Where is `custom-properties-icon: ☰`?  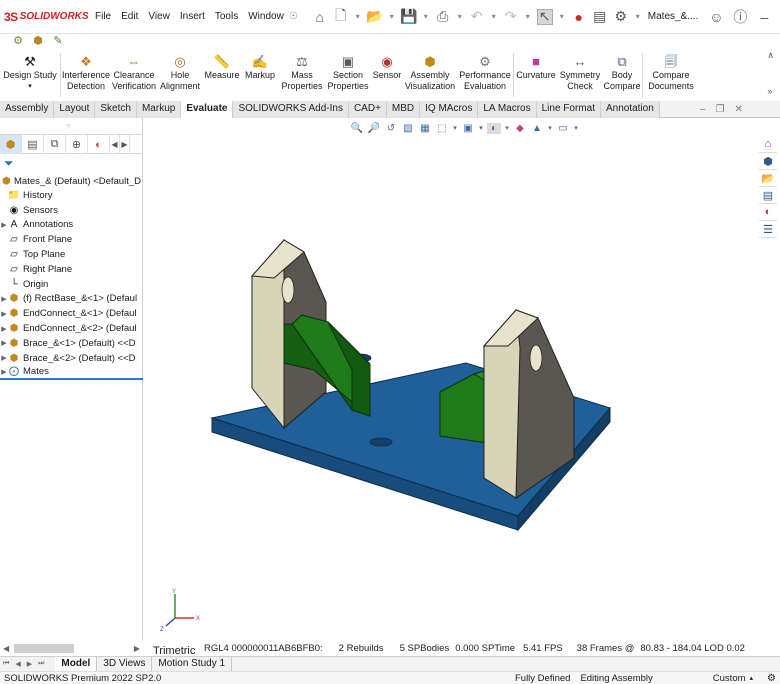 custom-properties-icon: ☰ is located at coordinates (768, 229).